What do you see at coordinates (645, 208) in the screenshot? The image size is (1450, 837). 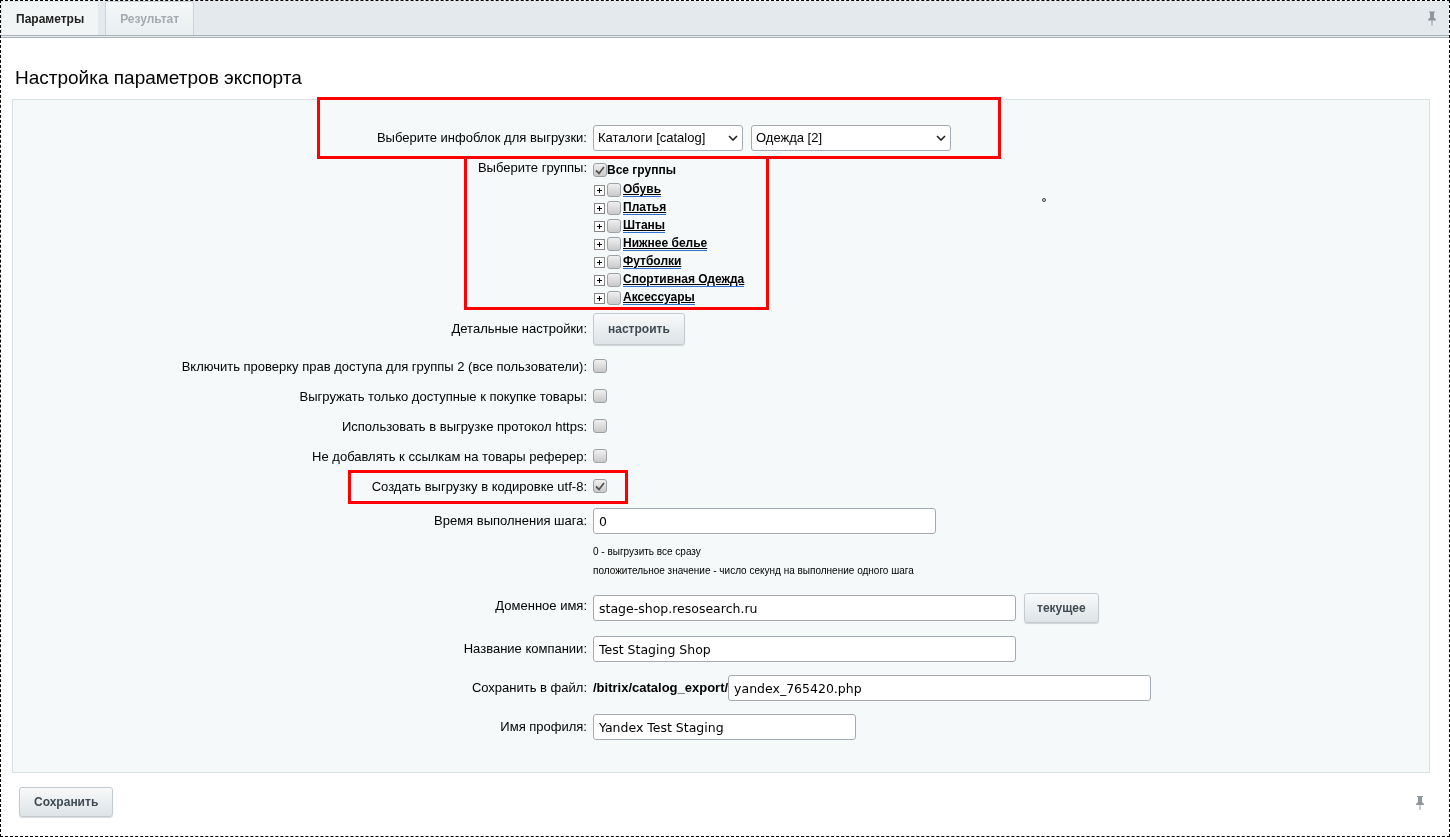 I see `tree-item-link: Платья` at bounding box center [645, 208].